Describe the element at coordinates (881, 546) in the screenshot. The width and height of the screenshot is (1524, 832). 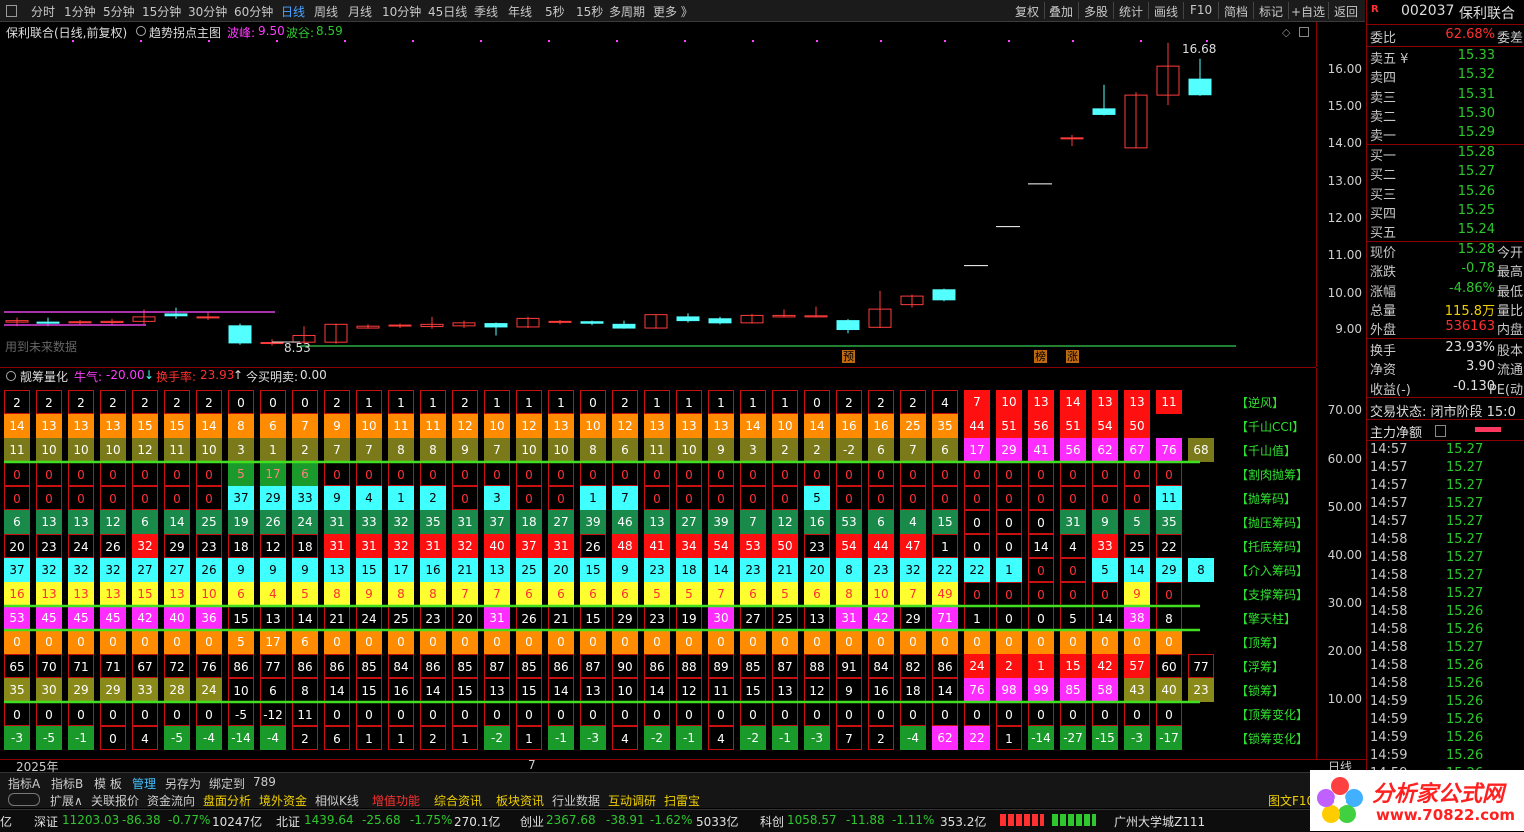
I see `chip-cell: 44` at that location.